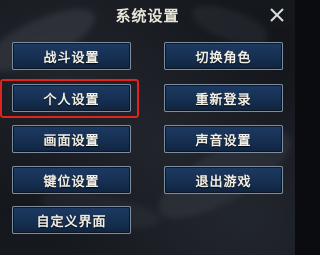  I want to click on custom-ui-label: 自定义界面, so click(71, 222).